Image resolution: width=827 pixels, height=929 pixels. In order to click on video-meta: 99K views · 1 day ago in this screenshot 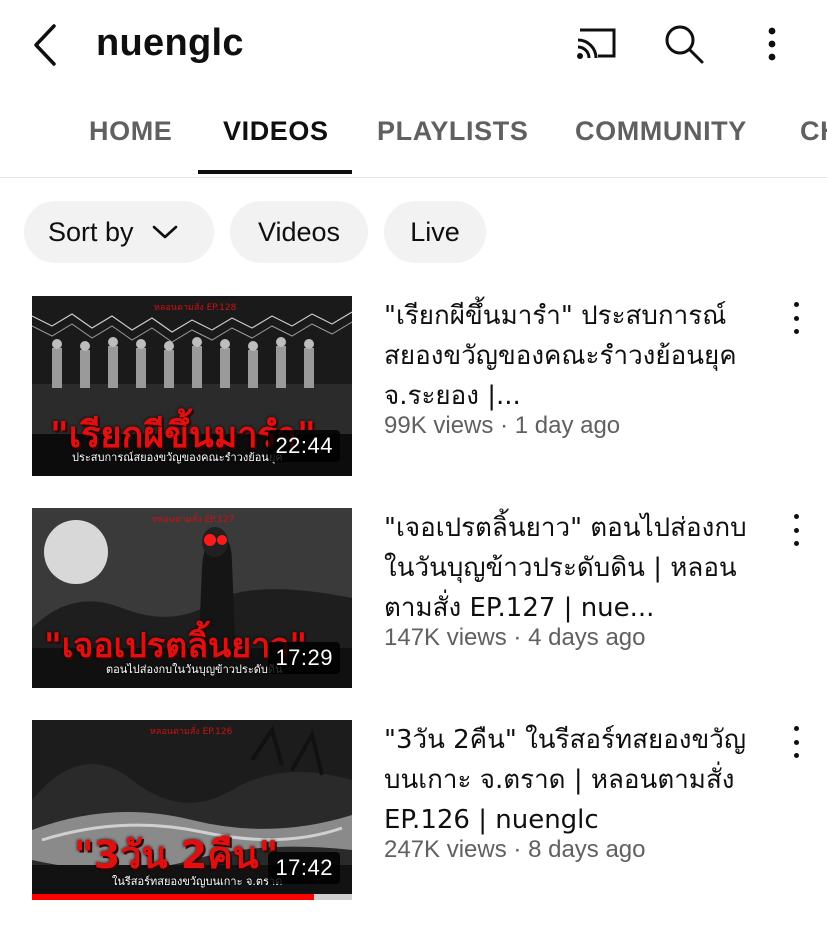, I will do `click(584, 426)`.